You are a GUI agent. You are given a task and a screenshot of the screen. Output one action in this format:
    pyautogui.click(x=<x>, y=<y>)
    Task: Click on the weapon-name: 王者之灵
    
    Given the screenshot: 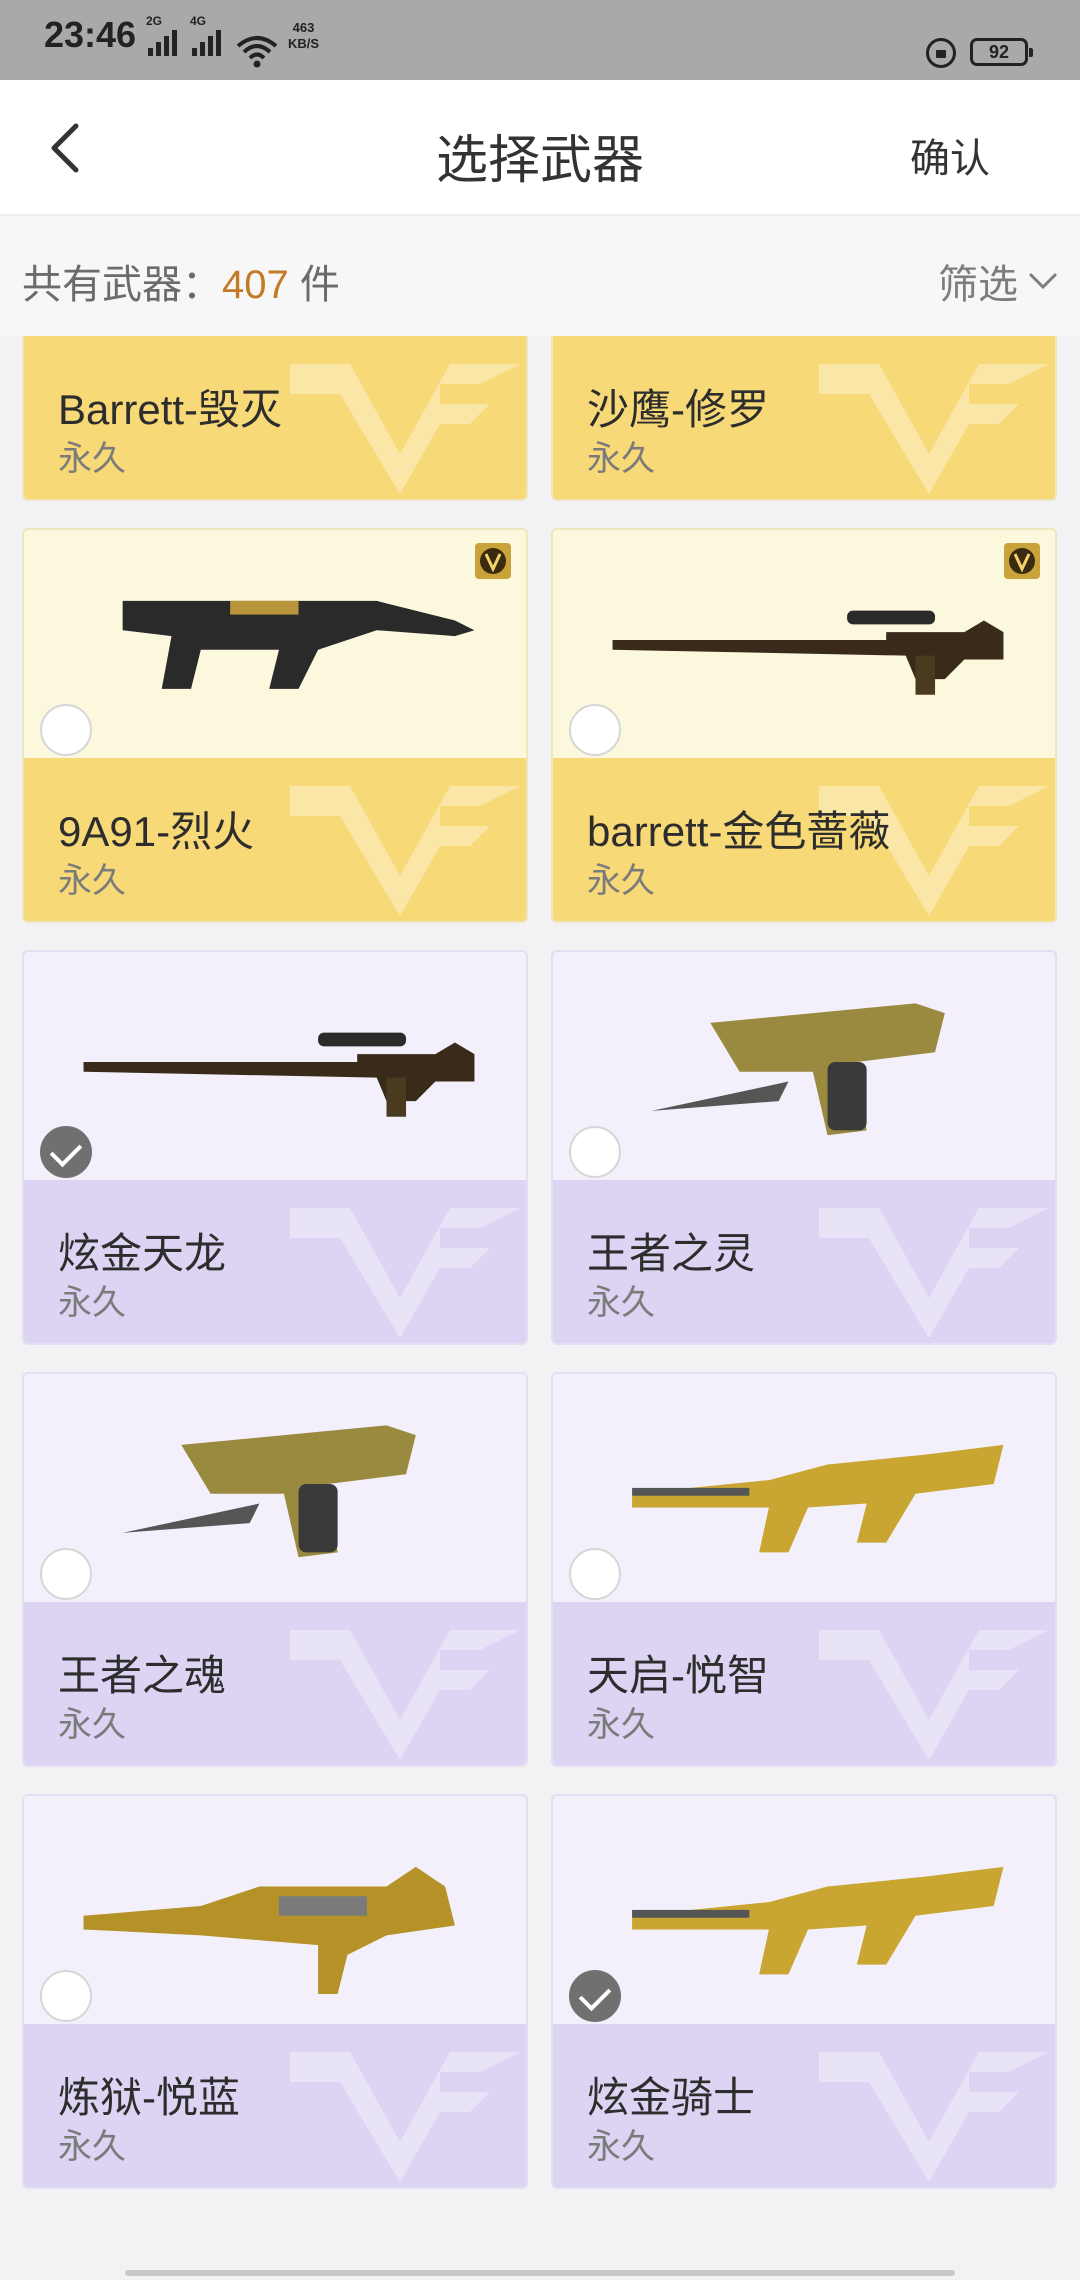 What is the action you would take?
    pyautogui.click(x=671, y=1253)
    